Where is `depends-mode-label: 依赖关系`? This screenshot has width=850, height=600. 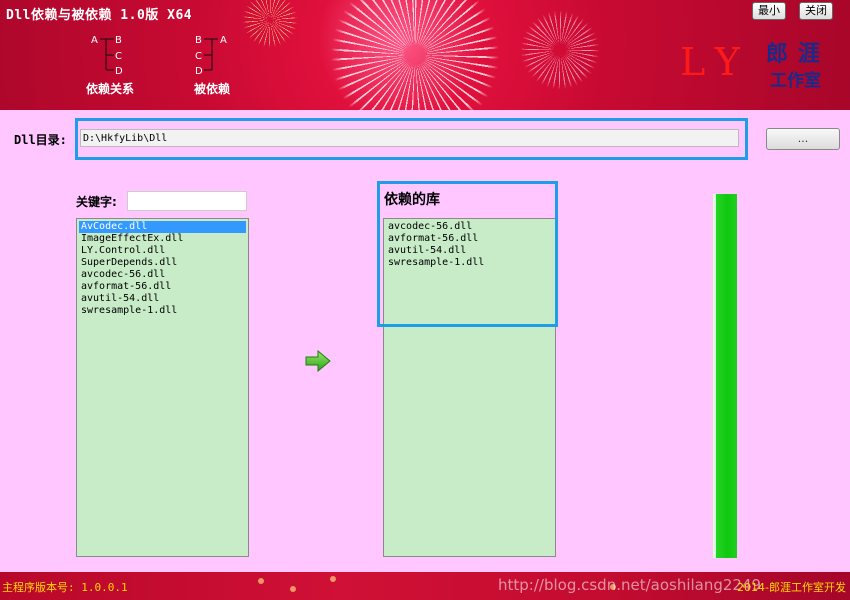 depends-mode-label: 依赖关系 is located at coordinates (109, 89).